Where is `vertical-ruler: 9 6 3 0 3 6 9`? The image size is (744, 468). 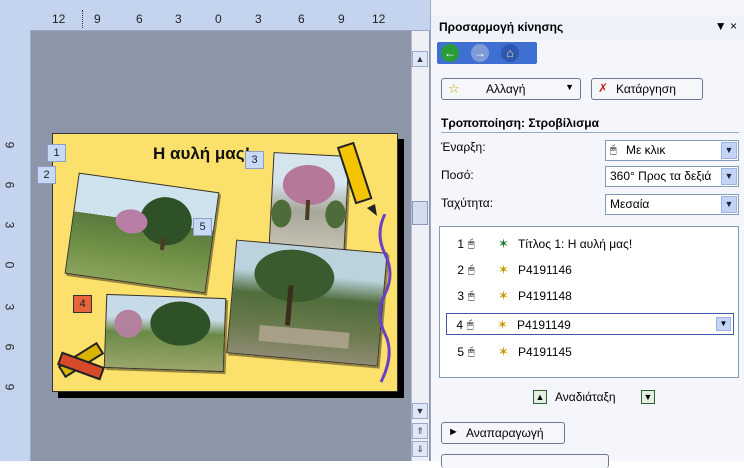 vertical-ruler: 9 6 3 0 3 6 9 is located at coordinates (15, 245).